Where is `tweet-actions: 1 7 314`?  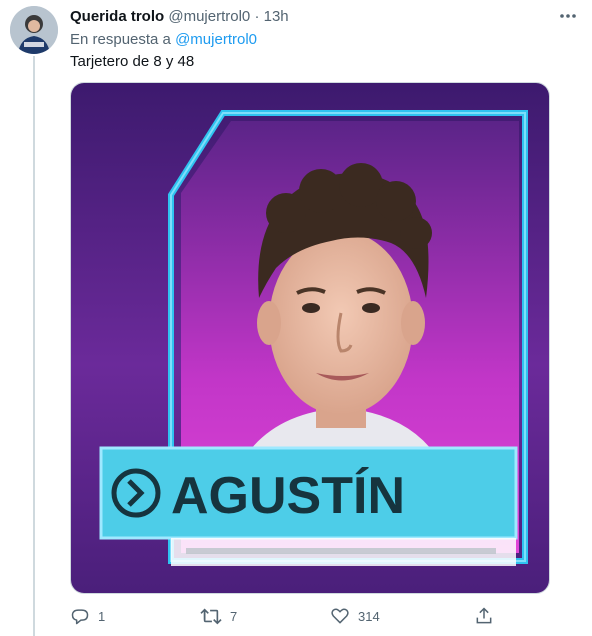 tweet-actions: 1 7 314 is located at coordinates (290, 616).